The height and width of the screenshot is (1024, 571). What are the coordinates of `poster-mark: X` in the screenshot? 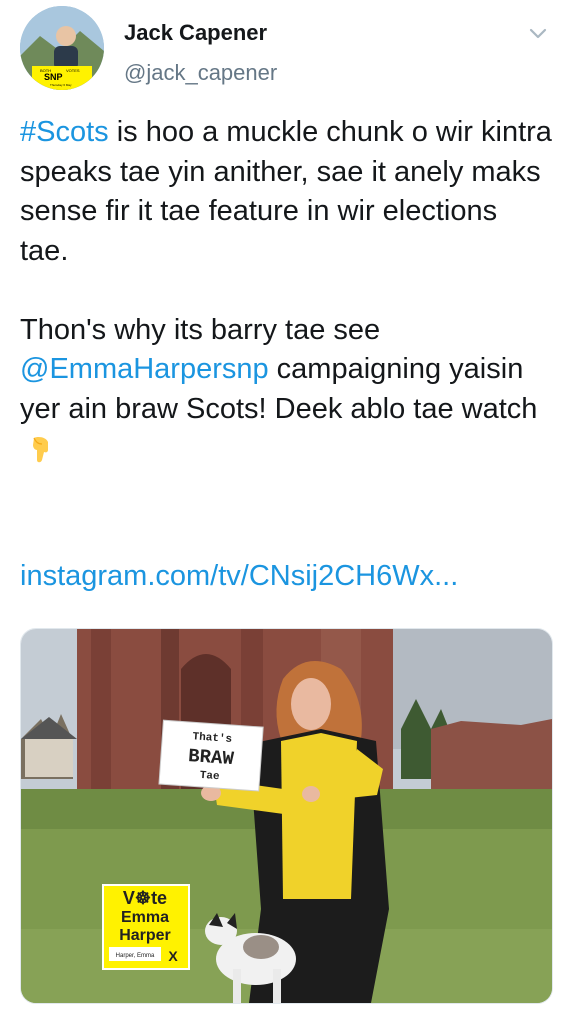 It's located at (173, 956).